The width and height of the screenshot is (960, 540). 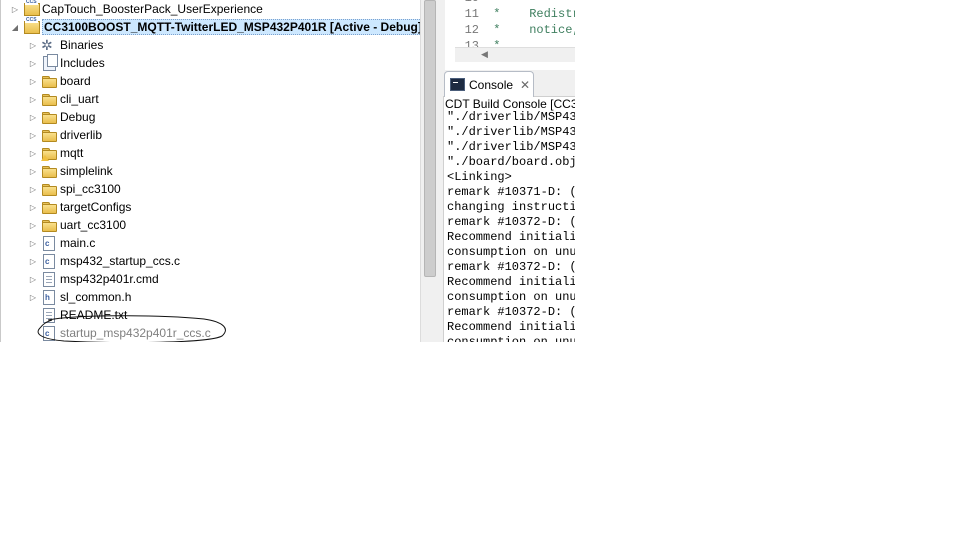 I want to click on tab-console: Console ✕, so click(x=489, y=84).